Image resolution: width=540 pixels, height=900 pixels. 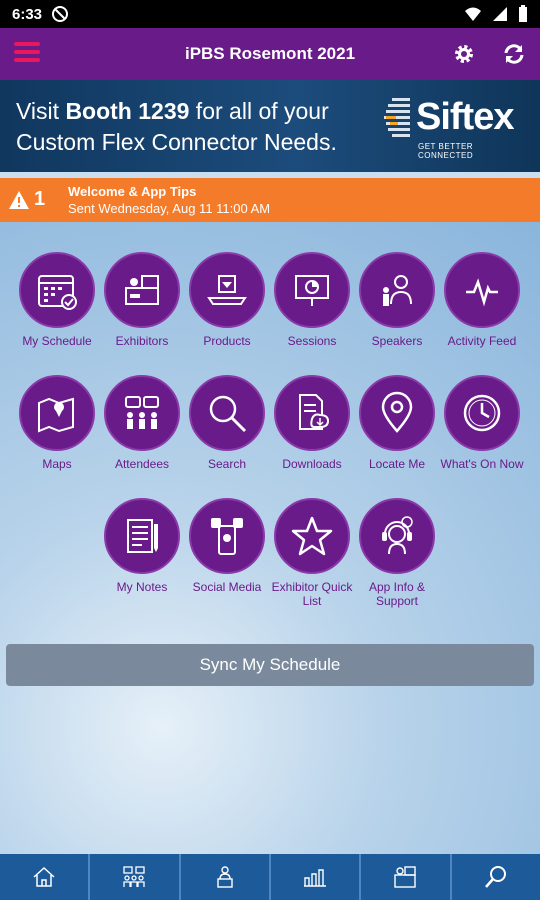 I want to click on bottom-navigation, so click(x=270, y=877).